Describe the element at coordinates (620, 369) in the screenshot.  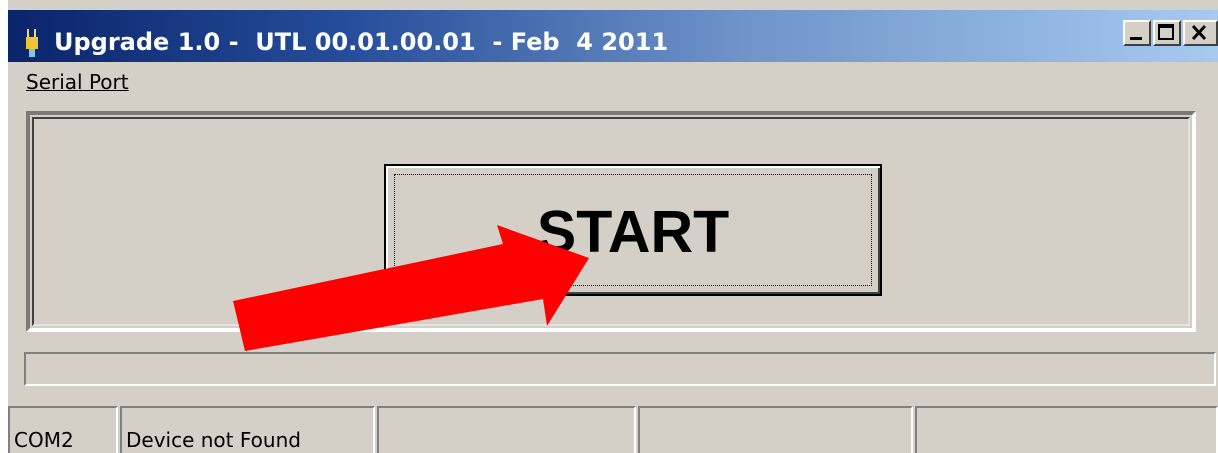
I see `progress-bar` at that location.